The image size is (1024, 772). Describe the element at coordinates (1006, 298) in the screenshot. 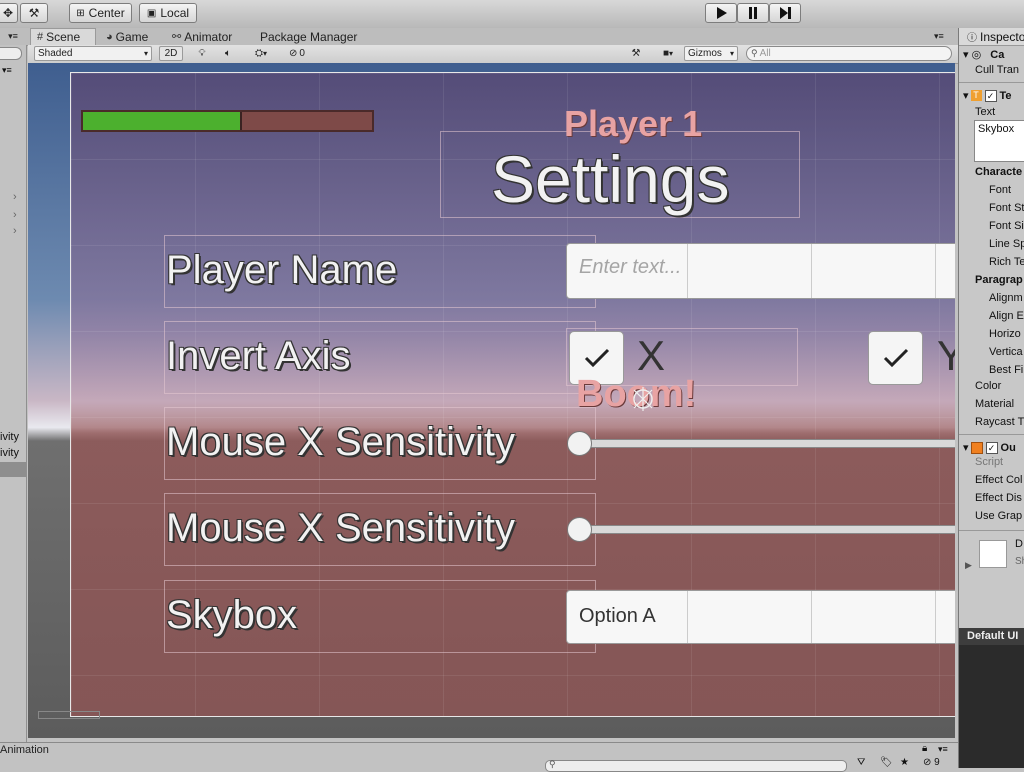

I see `alignment-label: Alignm` at that location.